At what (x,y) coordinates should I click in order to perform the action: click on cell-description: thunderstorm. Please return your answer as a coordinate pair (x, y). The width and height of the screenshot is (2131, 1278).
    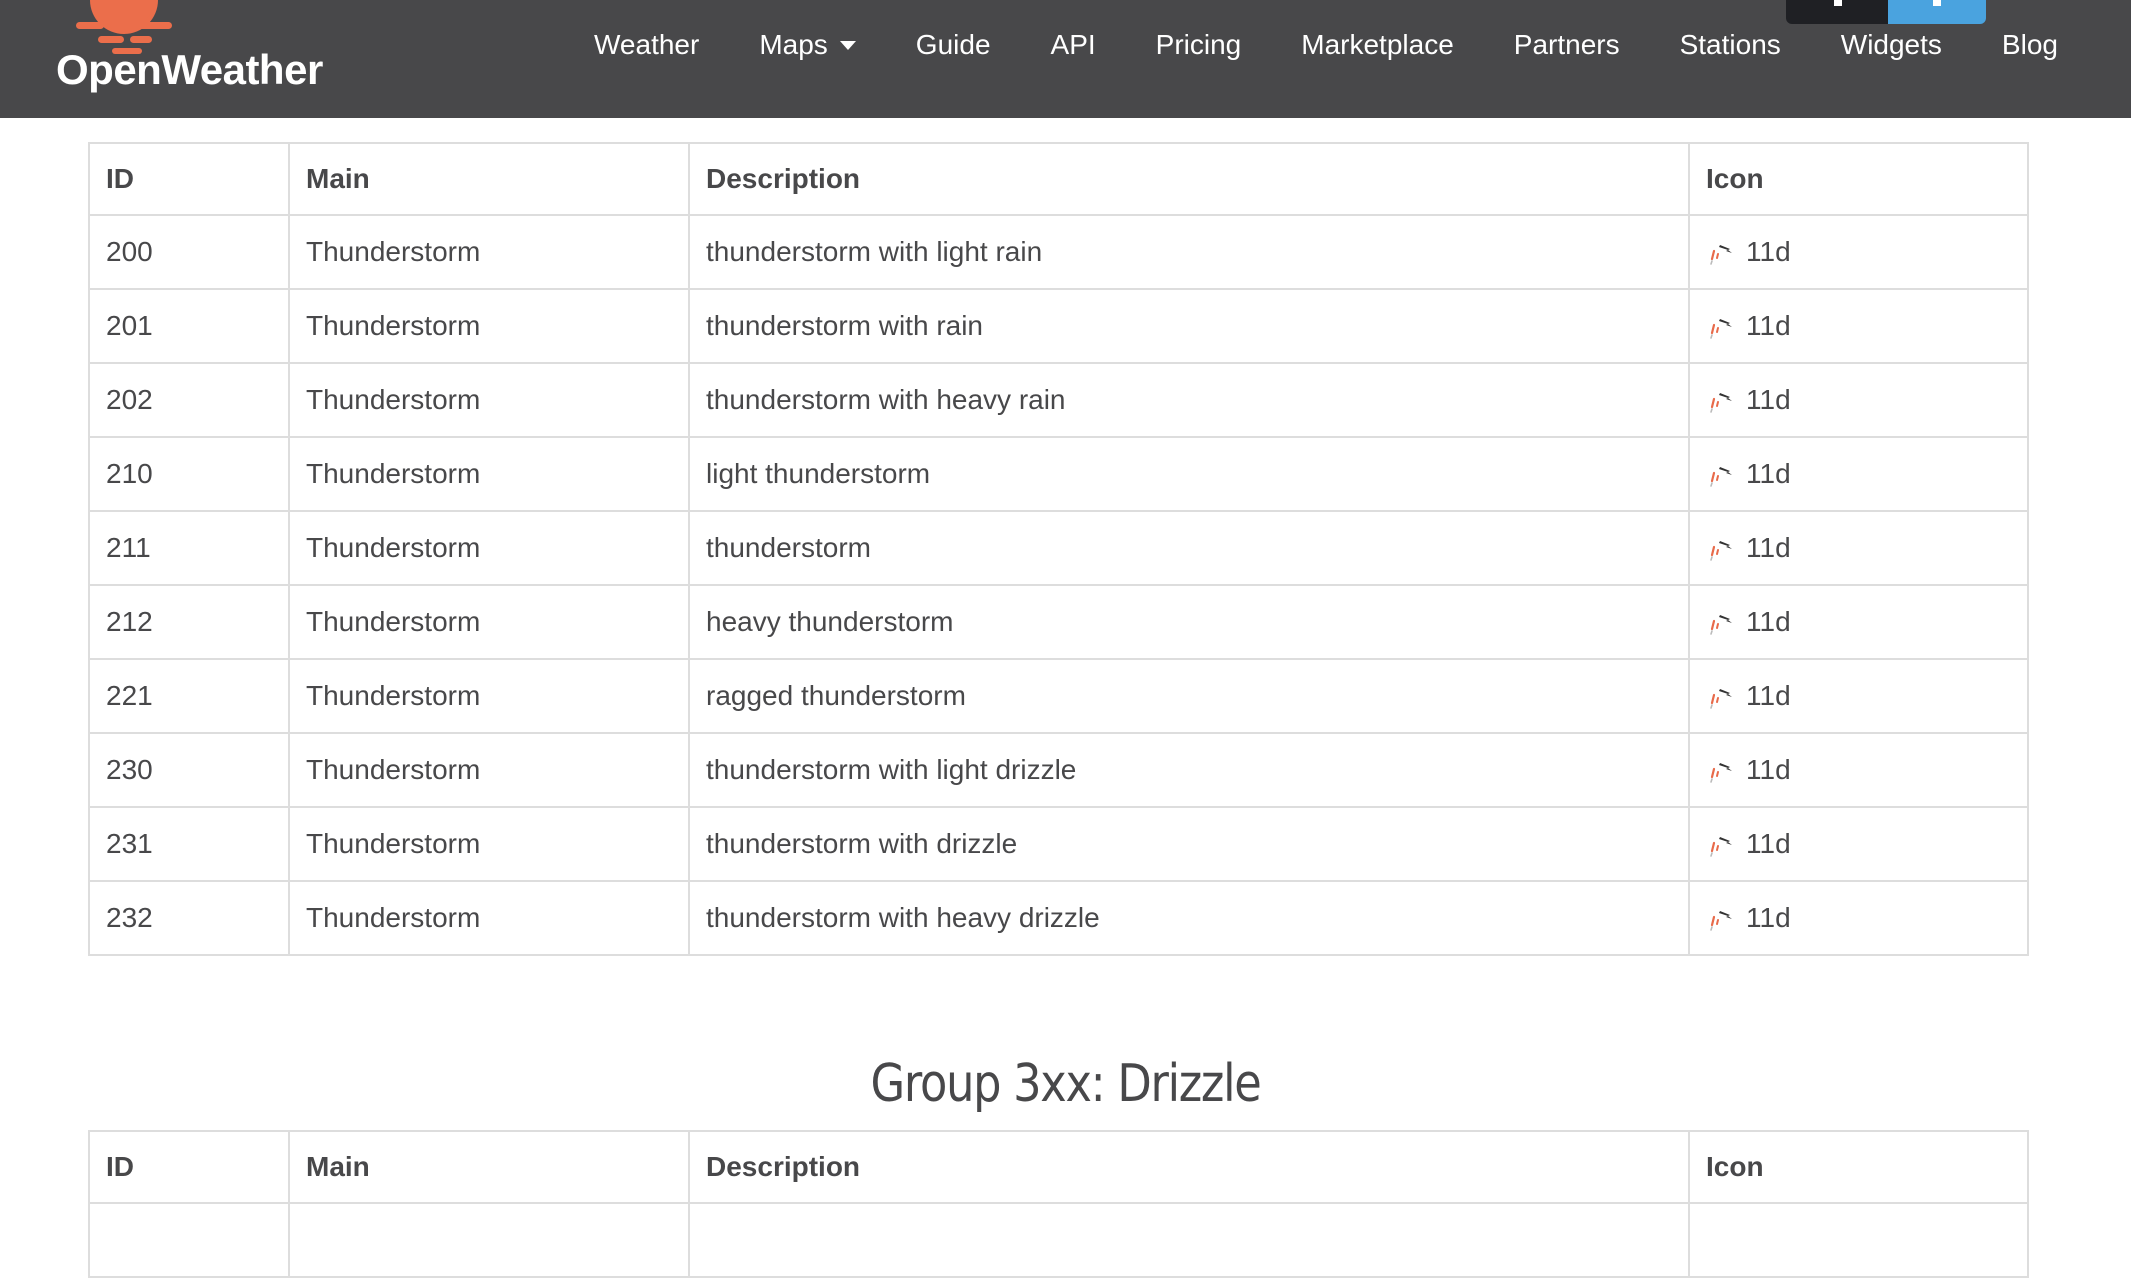
    Looking at the image, I should click on (1189, 548).